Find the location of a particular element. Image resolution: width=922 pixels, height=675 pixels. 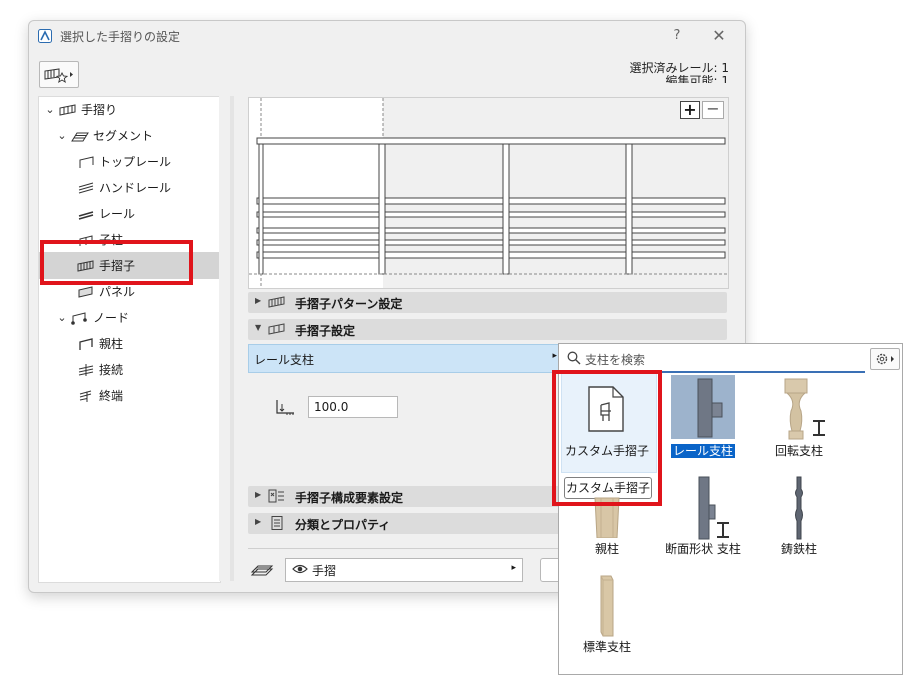

tree-item: 終端 is located at coordinates (129, 396).